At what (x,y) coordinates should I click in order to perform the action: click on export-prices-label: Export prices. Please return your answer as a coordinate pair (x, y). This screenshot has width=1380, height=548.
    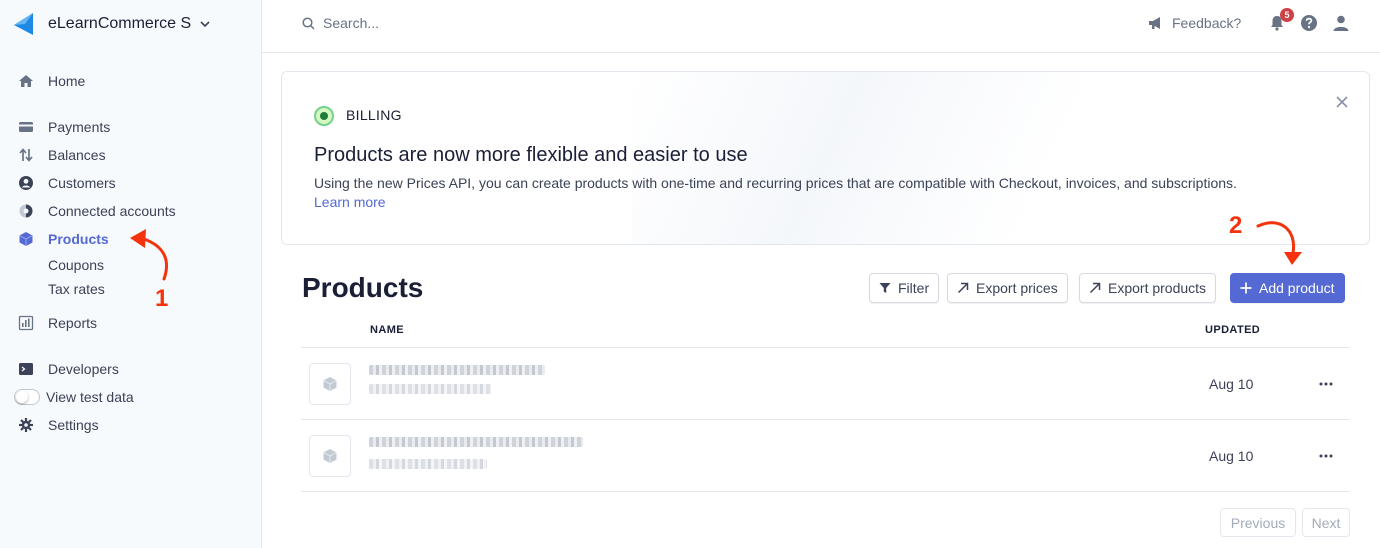
    Looking at the image, I should click on (1017, 288).